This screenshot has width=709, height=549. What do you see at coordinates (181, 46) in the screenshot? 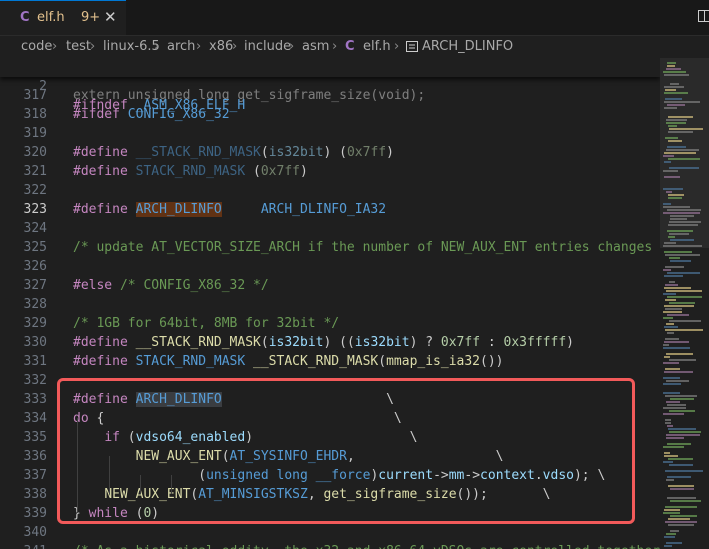
I see `breadcrumb-item-arch: arch` at bounding box center [181, 46].